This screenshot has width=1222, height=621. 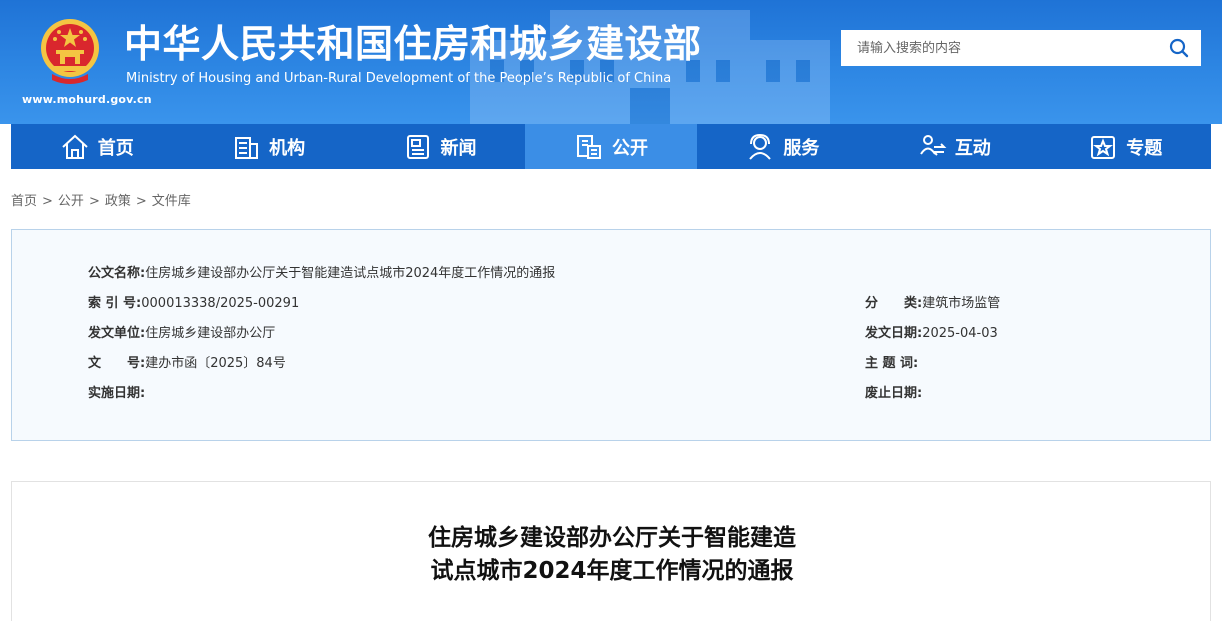 I want to click on meta-label: 发文单位:, so click(x=117, y=333).